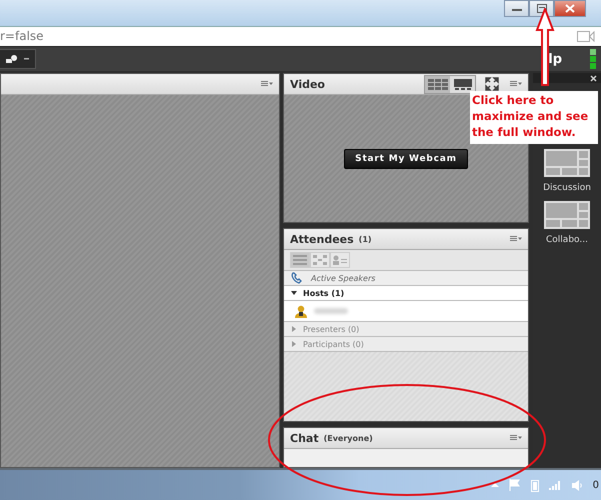 This screenshot has height=500, width=601. What do you see at coordinates (593, 59) in the screenshot?
I see `connection-meter-icon` at bounding box center [593, 59].